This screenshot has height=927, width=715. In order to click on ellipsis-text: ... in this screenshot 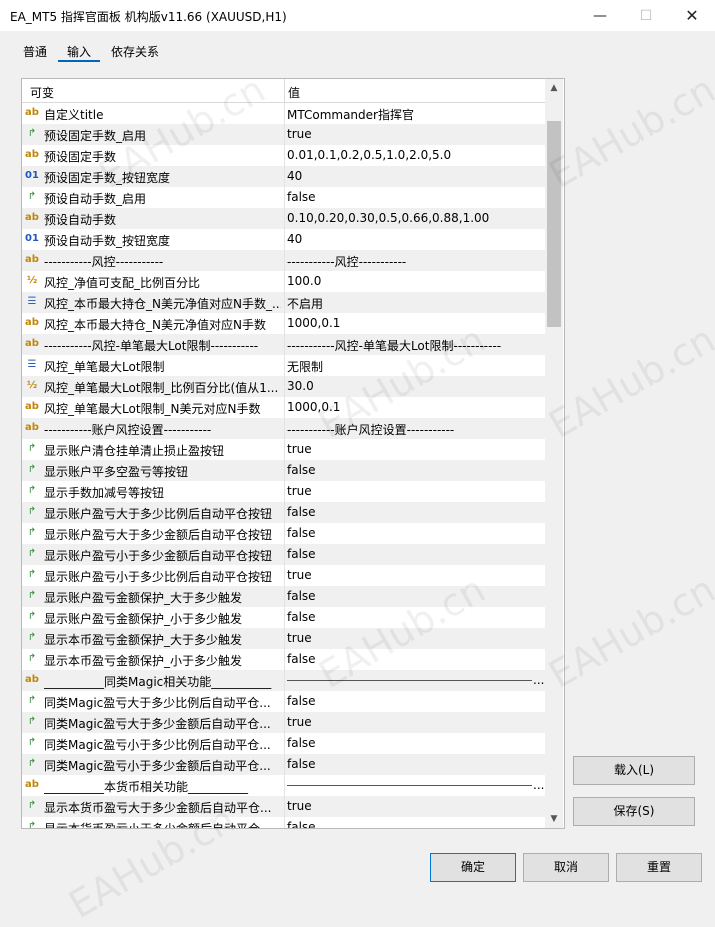, I will do `click(539, 680)`.